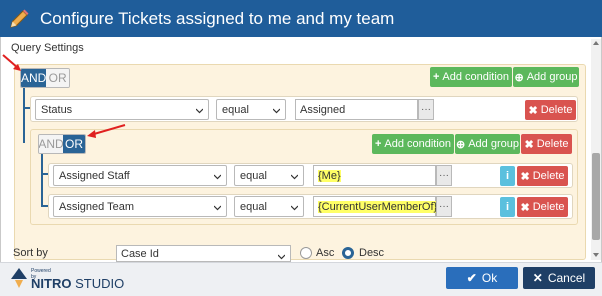 This screenshot has width=602, height=296. Describe the element at coordinates (487, 144) in the screenshot. I see `inner-add-group-button: ⊕ Add group` at that location.